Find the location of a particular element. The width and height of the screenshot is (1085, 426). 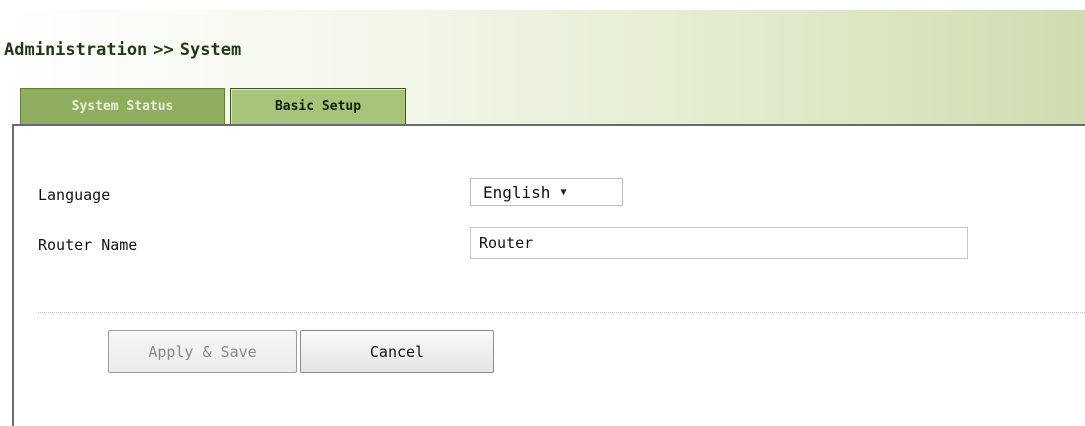

chevron-down-icon: ▼ is located at coordinates (563, 192).